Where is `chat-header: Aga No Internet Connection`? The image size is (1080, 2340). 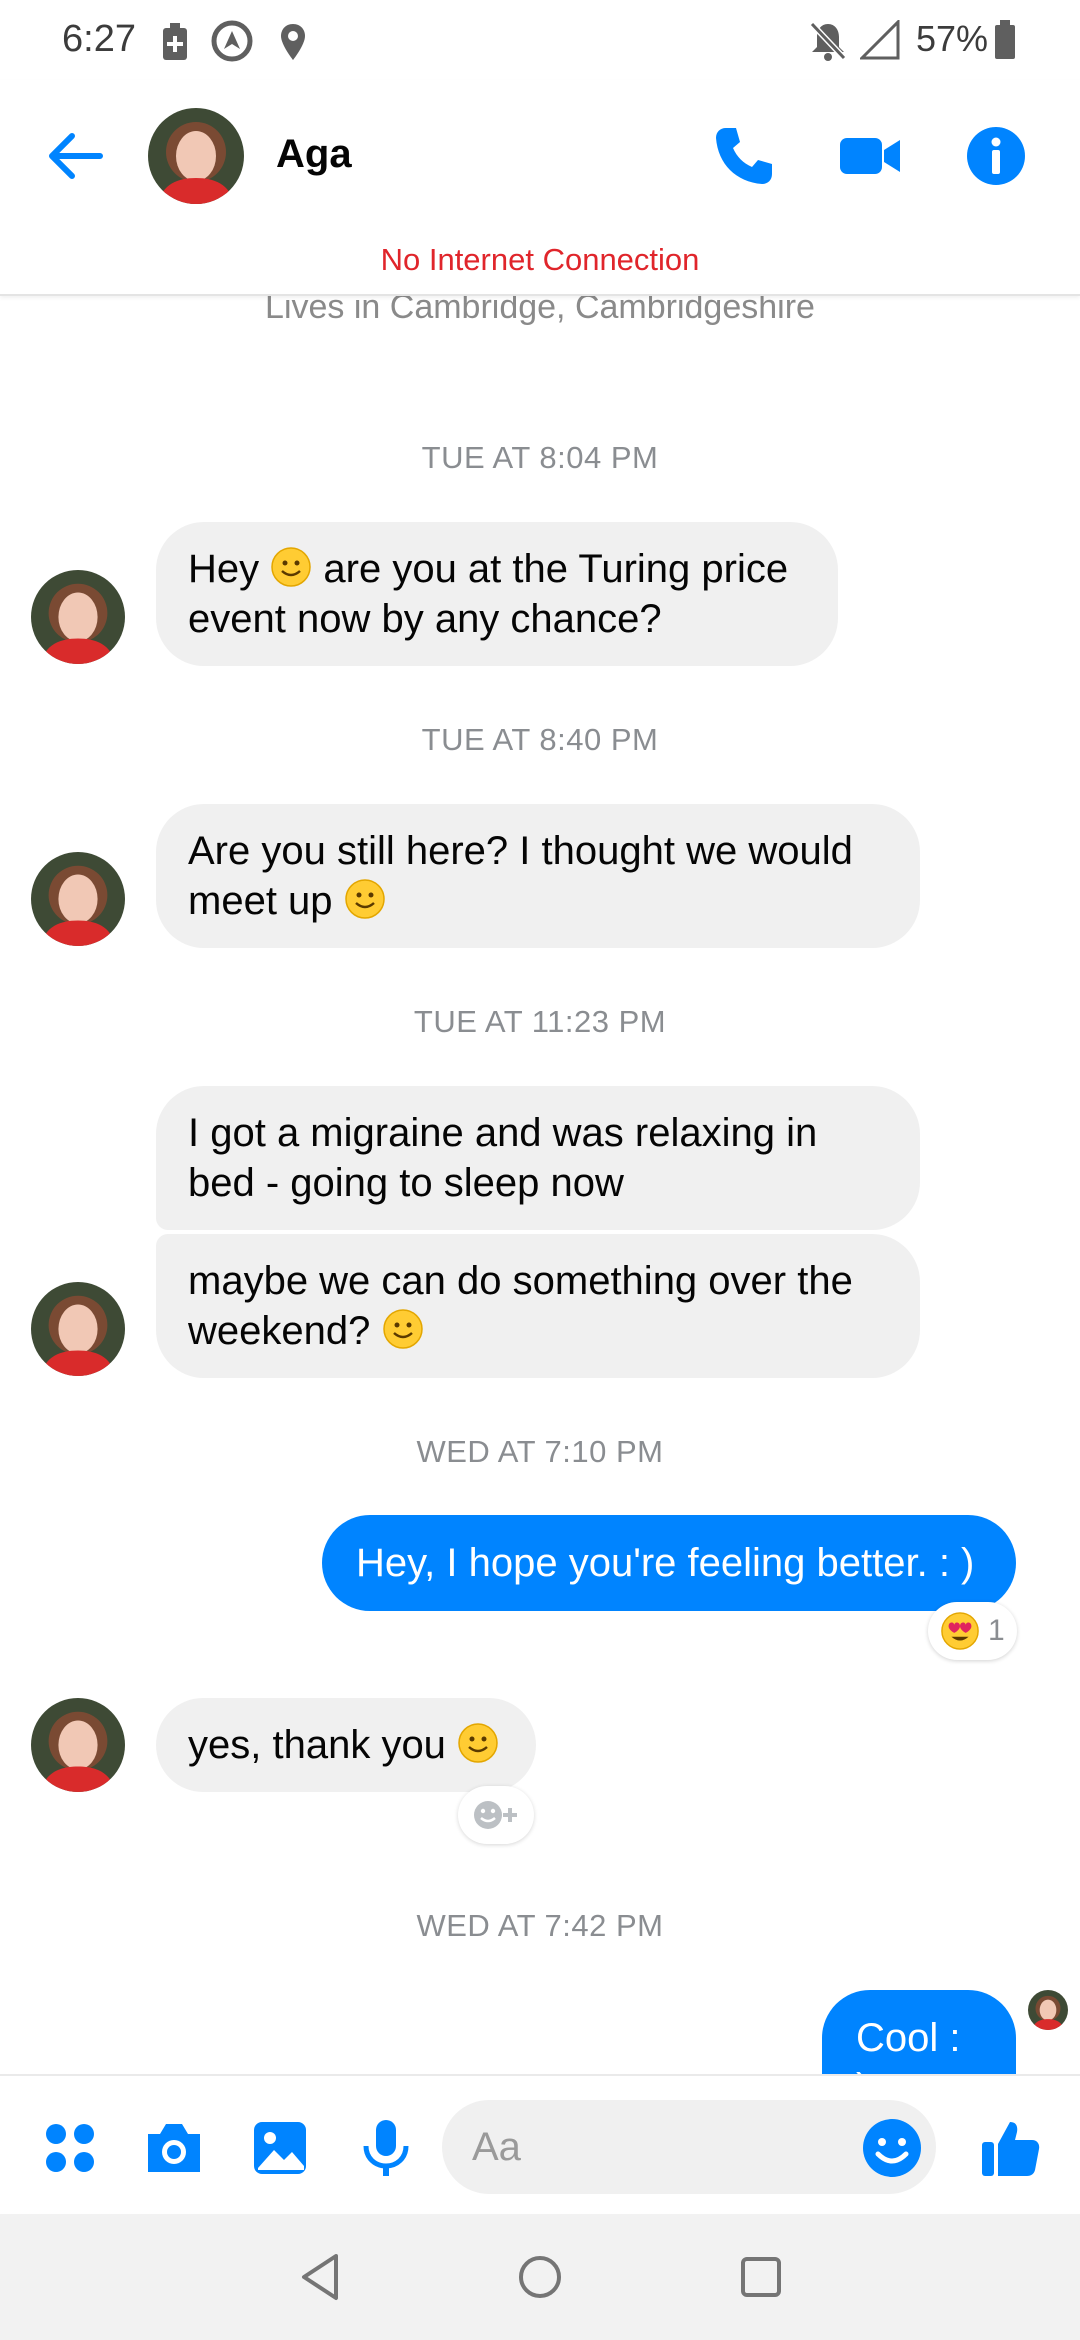
chat-header: Aga No Internet Connection is located at coordinates (540, 188).